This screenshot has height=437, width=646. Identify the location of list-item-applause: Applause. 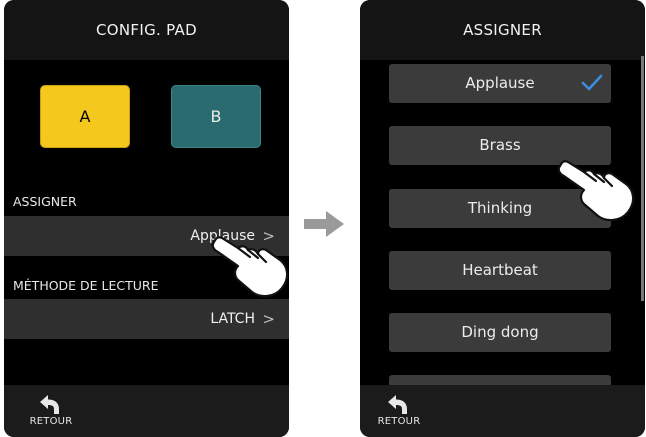
(500, 83).